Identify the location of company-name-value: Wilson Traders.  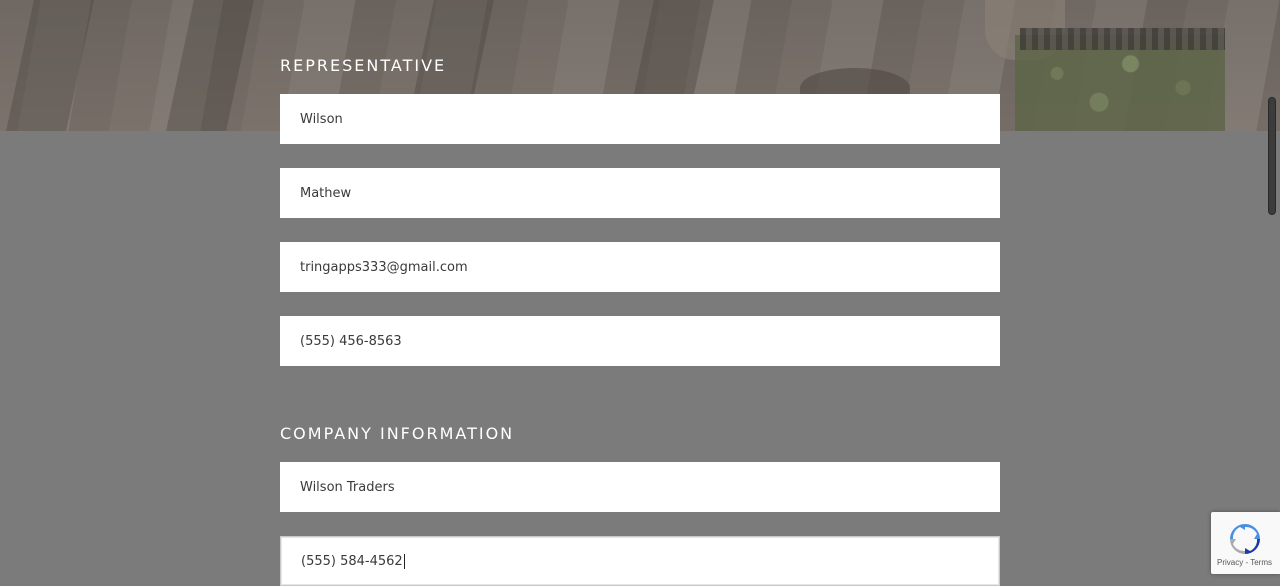
(347, 487).